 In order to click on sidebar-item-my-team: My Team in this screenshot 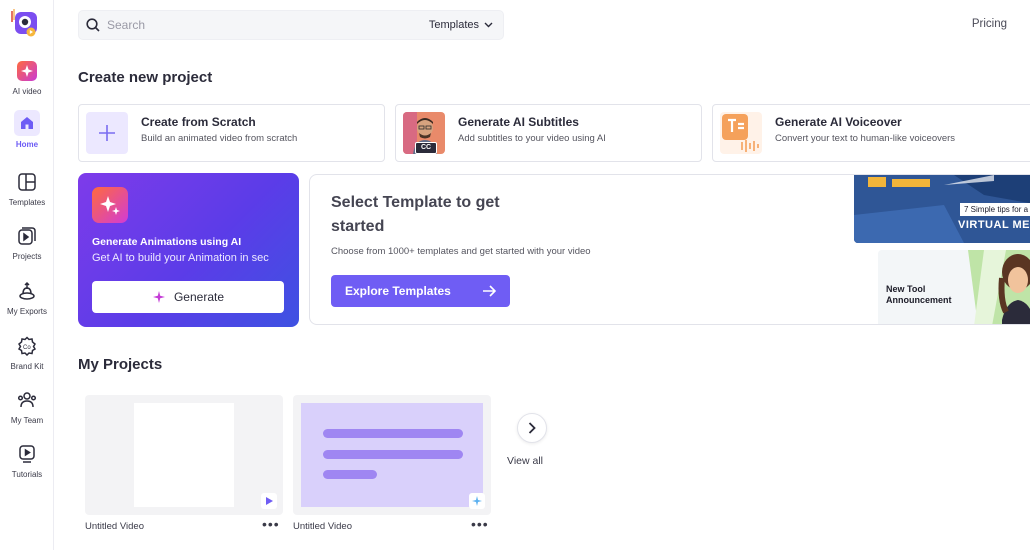, I will do `click(27, 406)`.